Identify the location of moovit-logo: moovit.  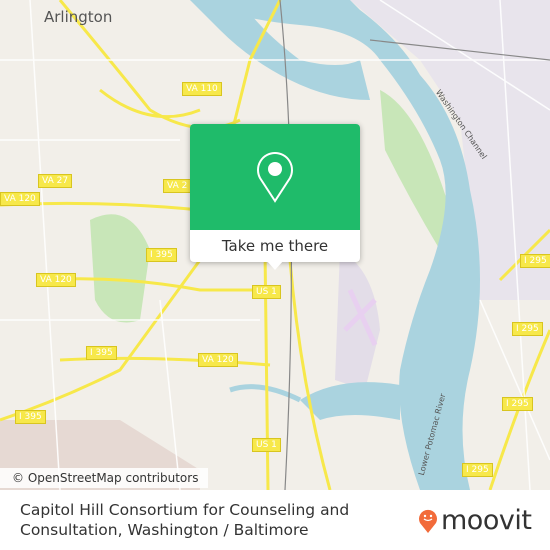
(475, 520).